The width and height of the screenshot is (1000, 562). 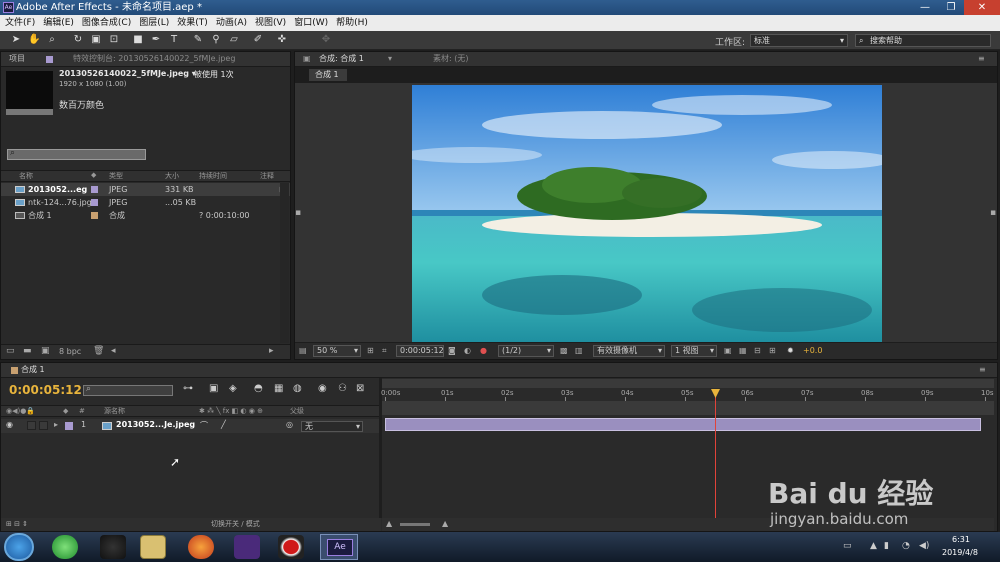 What do you see at coordinates (27, 351) in the screenshot?
I see `new-folder-icon: ▬` at bounding box center [27, 351].